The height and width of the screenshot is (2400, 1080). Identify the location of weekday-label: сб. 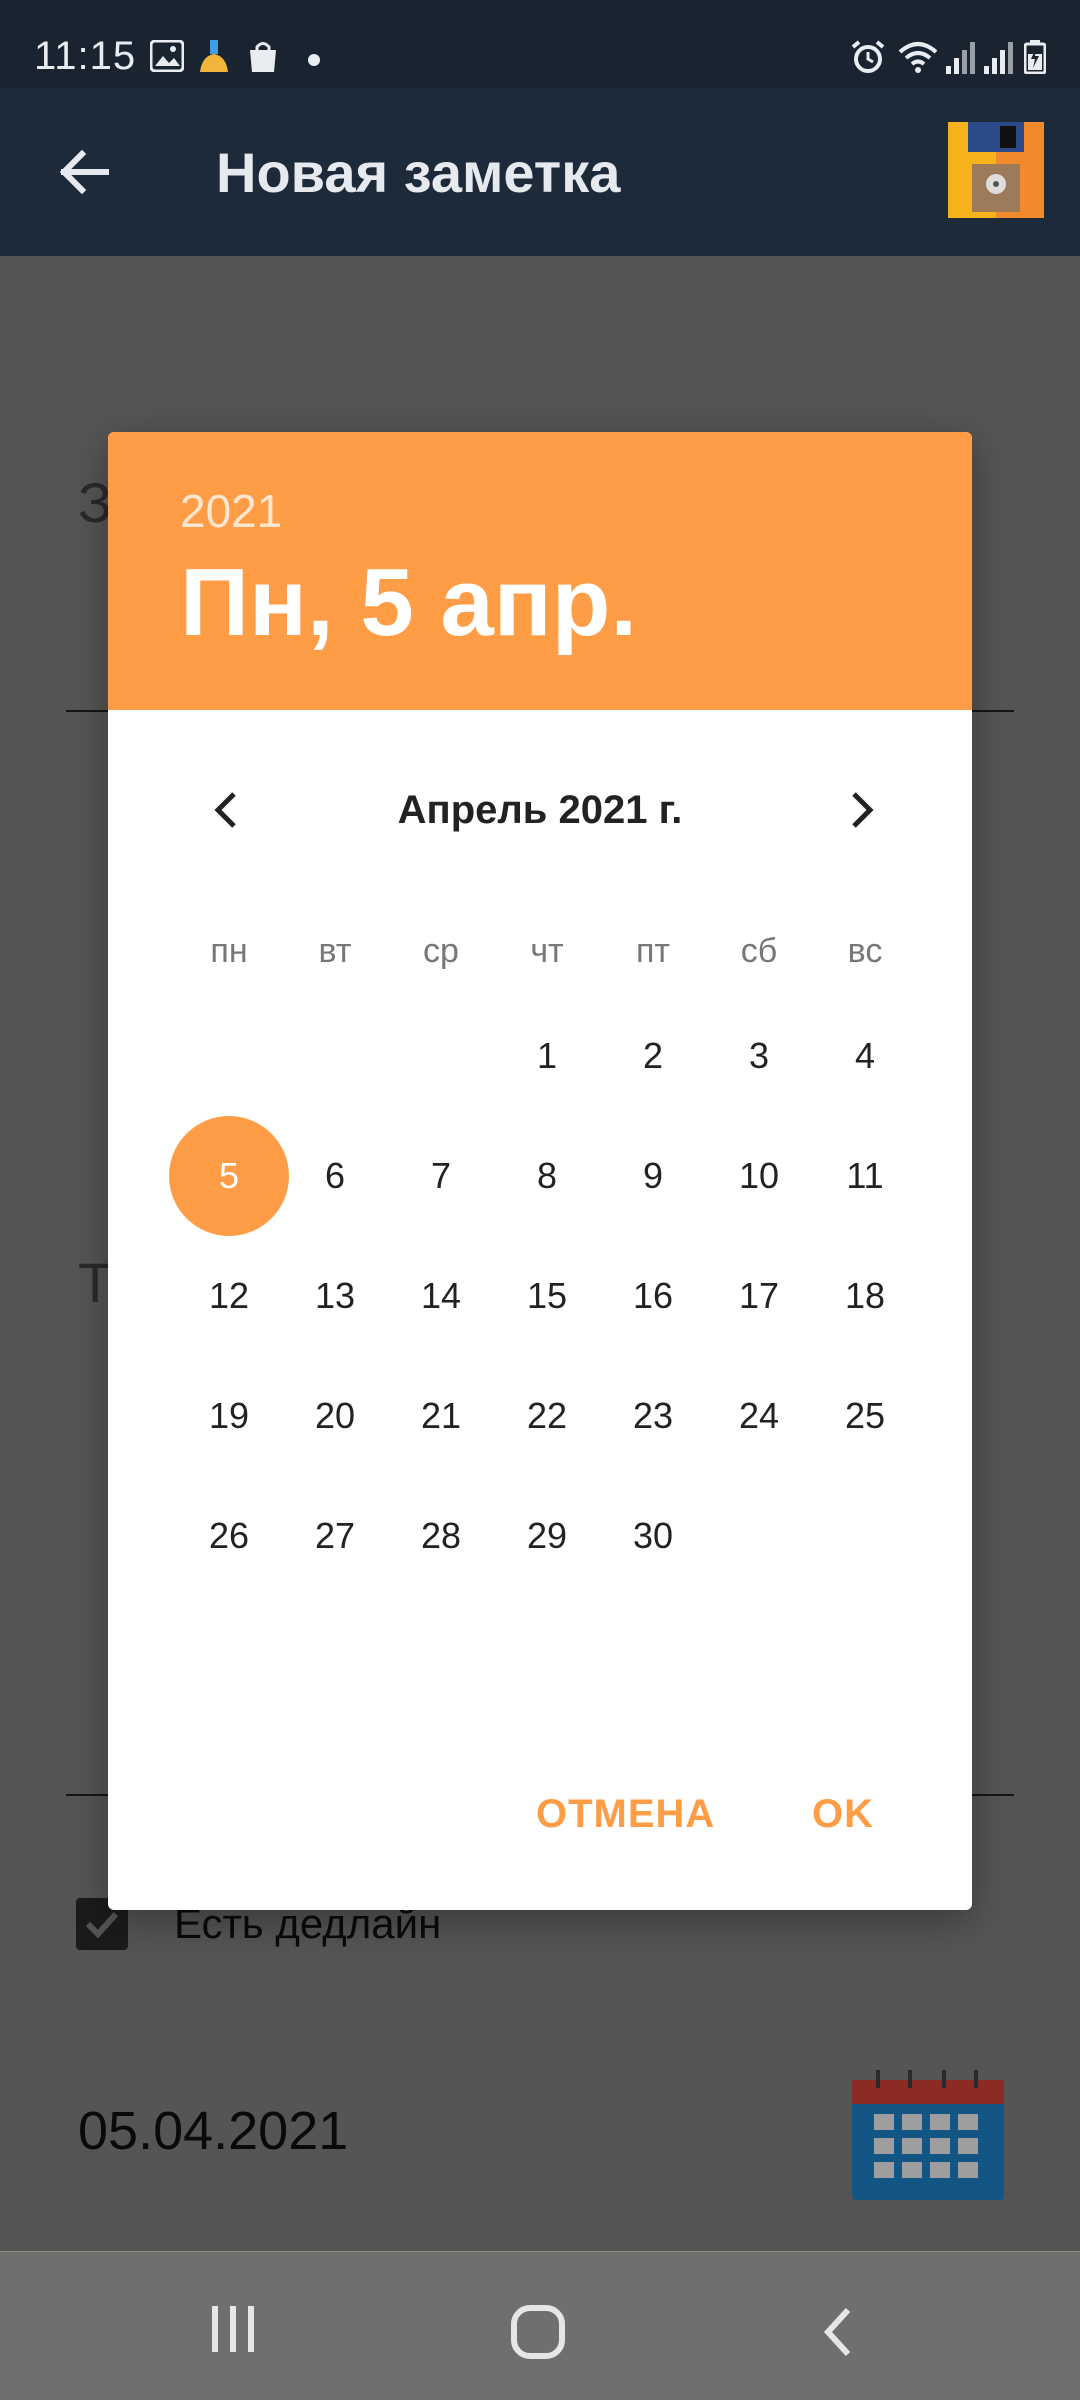
(759, 951).